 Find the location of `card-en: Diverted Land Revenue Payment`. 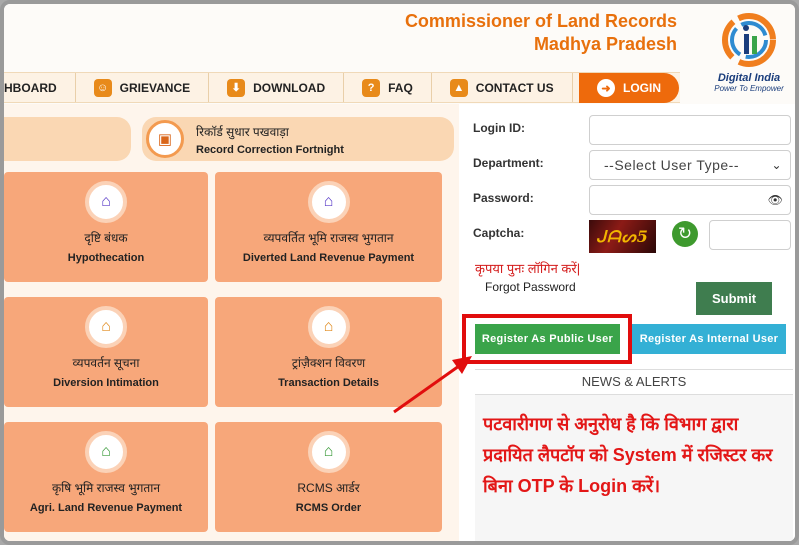

card-en: Diverted Land Revenue Payment is located at coordinates (328, 258).